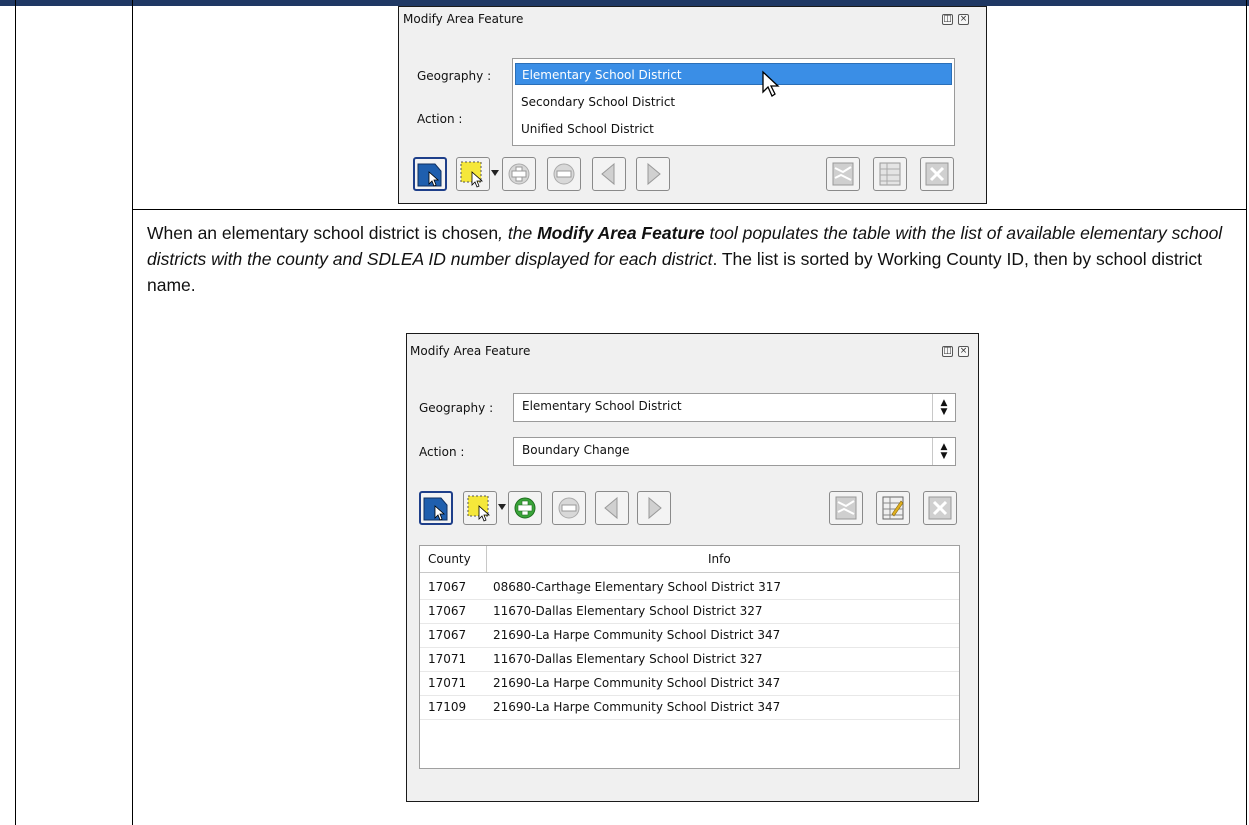  What do you see at coordinates (689, 559) in the screenshot?
I see `table-header: County Info` at bounding box center [689, 559].